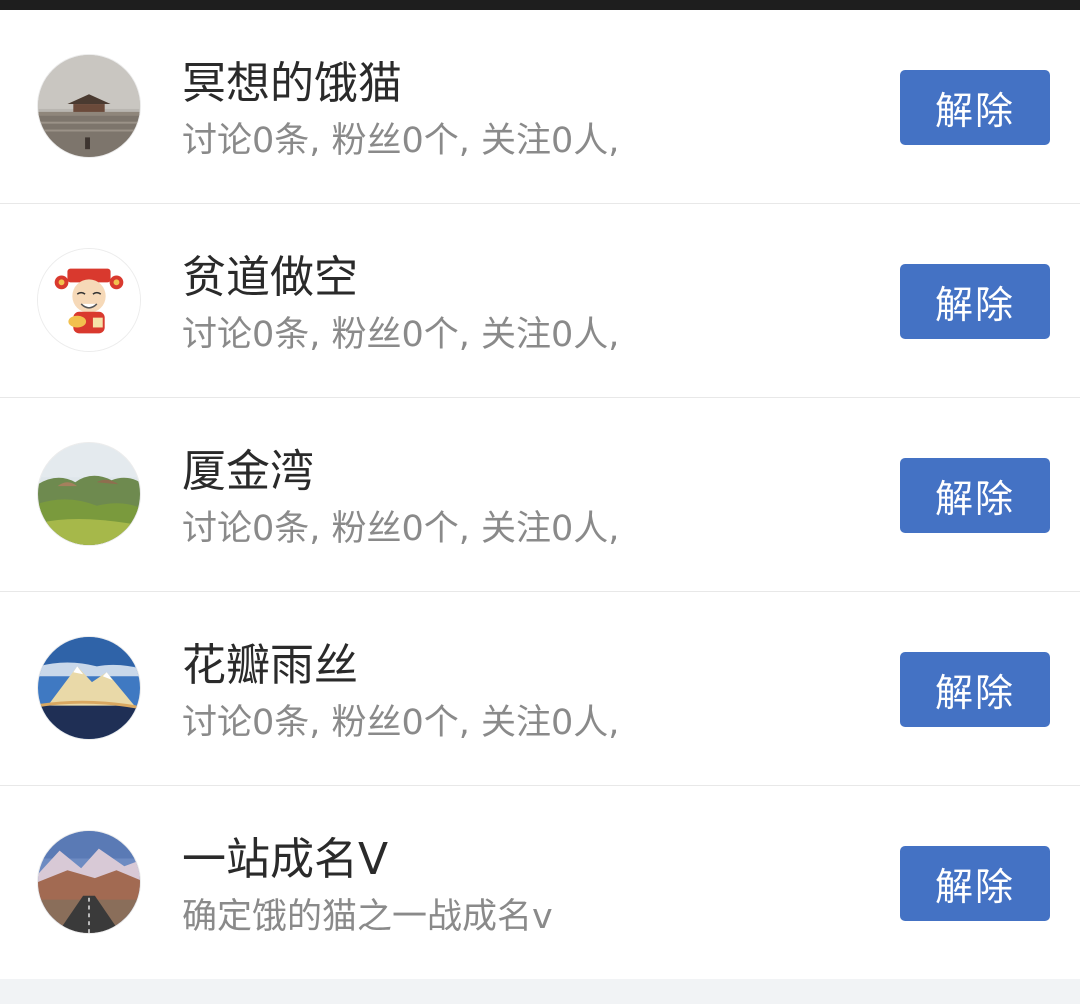  I want to click on green-hills-photo-avatar, so click(89, 494).